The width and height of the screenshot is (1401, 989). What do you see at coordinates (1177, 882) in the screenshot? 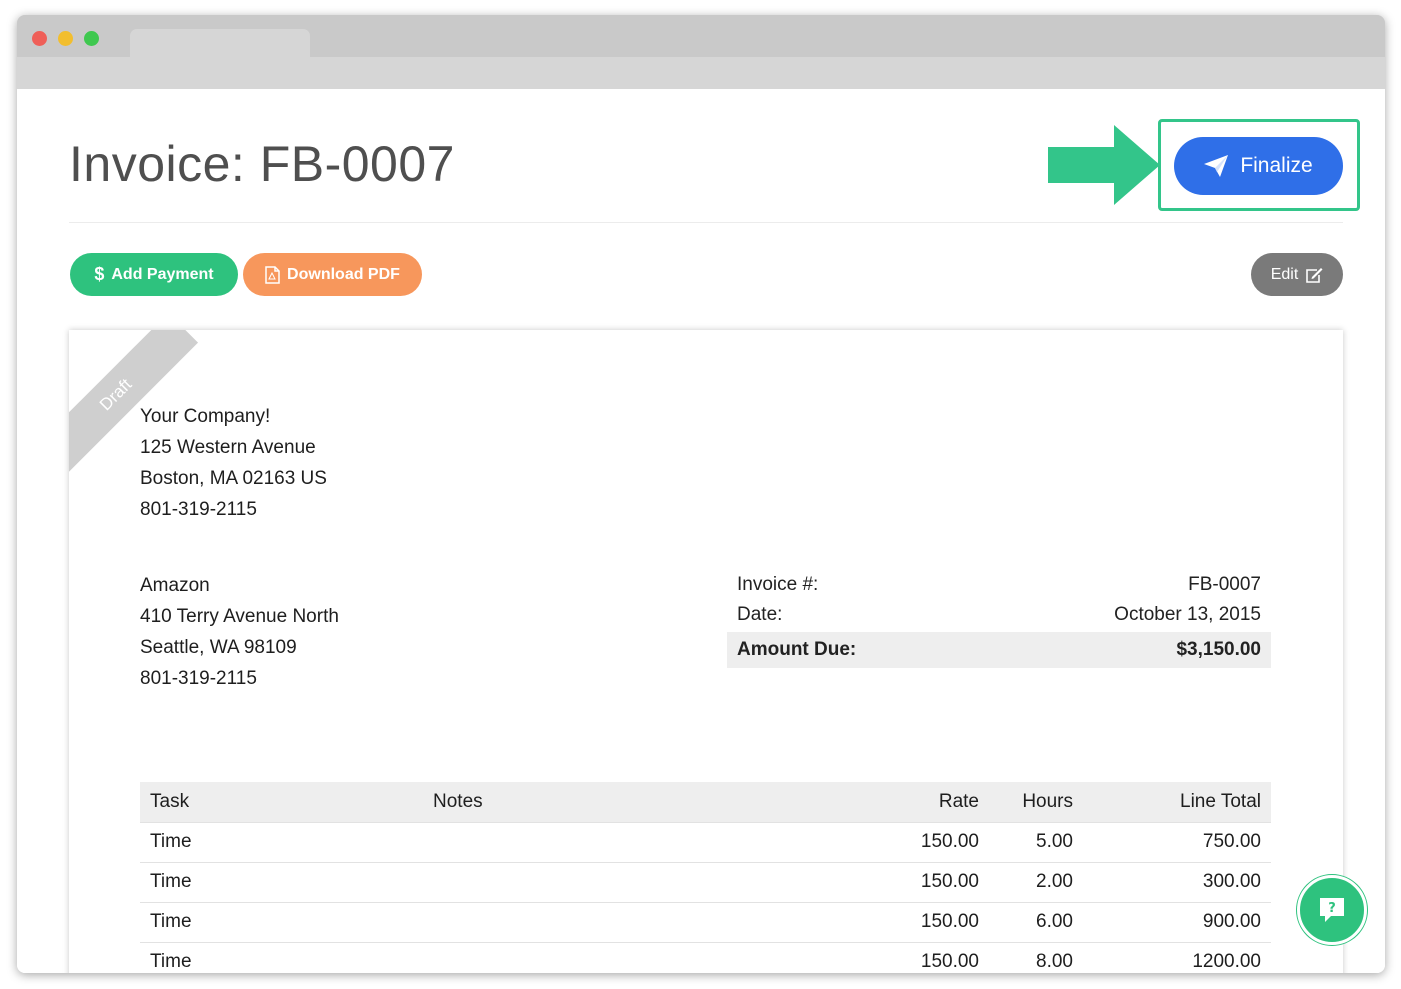
I see `cell-line-total: 300.00` at bounding box center [1177, 882].